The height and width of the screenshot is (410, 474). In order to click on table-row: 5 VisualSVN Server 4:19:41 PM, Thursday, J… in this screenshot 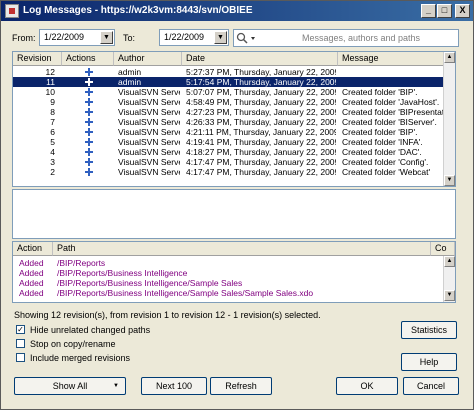, I will do `click(229, 142)`.